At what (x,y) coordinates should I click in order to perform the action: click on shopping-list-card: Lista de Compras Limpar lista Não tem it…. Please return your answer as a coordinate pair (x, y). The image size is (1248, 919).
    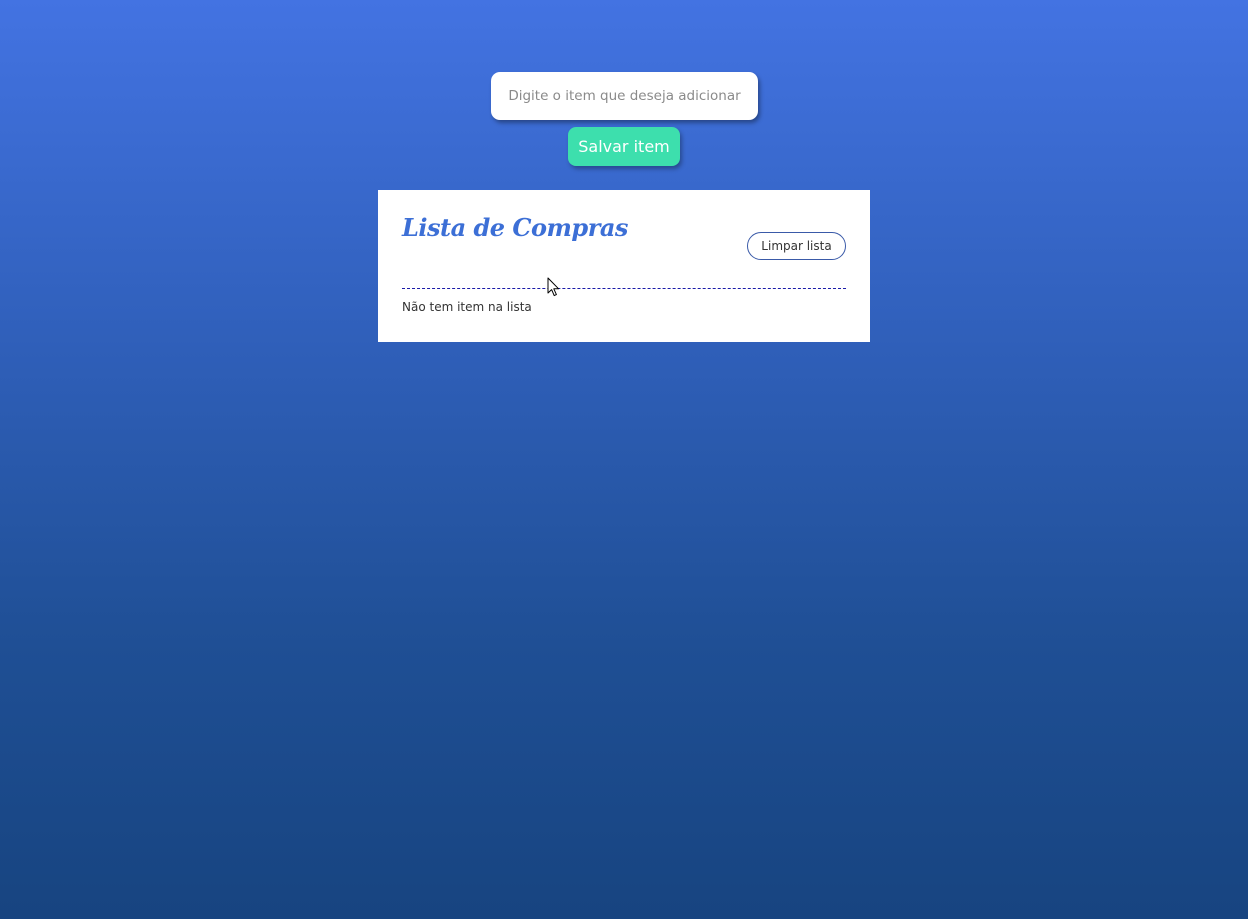
    Looking at the image, I should click on (624, 266).